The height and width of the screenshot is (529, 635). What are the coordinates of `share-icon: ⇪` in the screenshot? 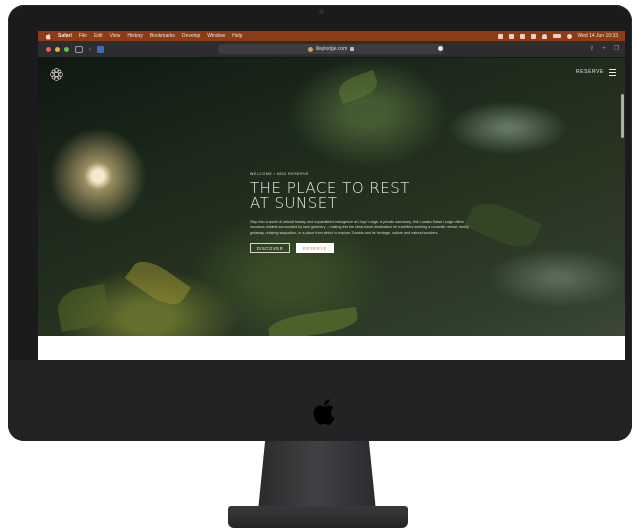 It's located at (591, 49).